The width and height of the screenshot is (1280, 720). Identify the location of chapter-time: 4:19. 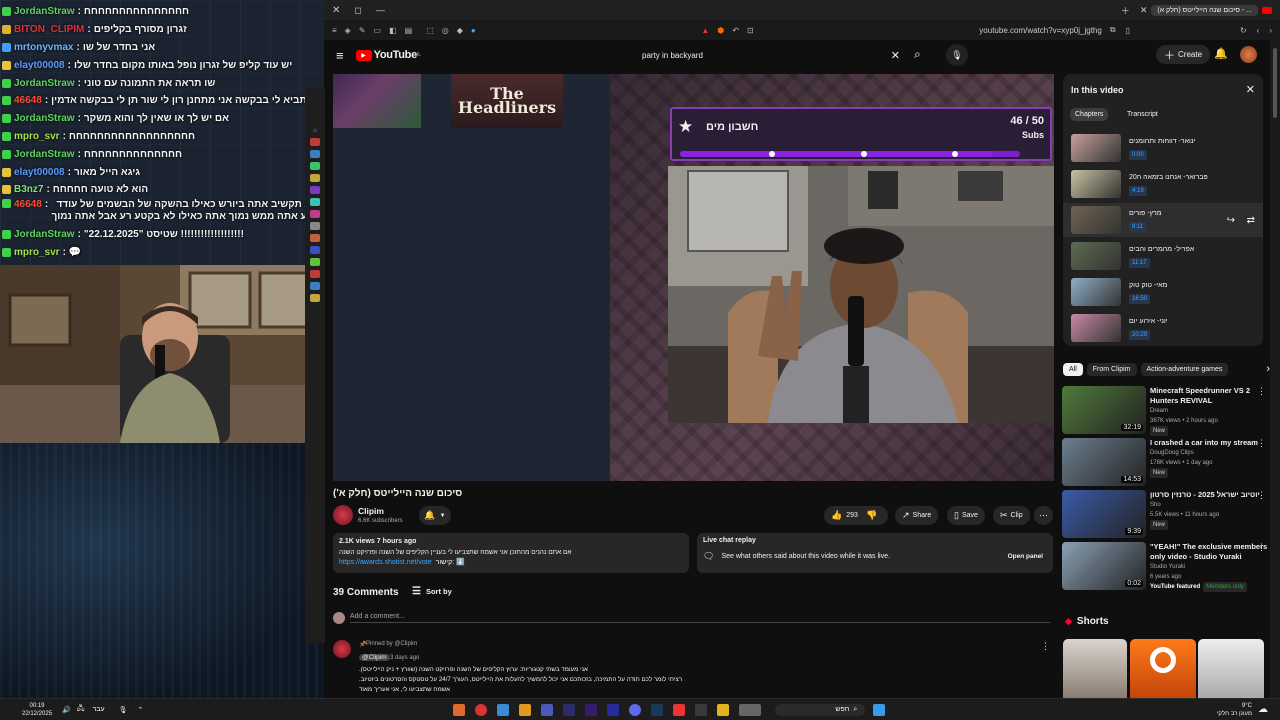
(1138, 190).